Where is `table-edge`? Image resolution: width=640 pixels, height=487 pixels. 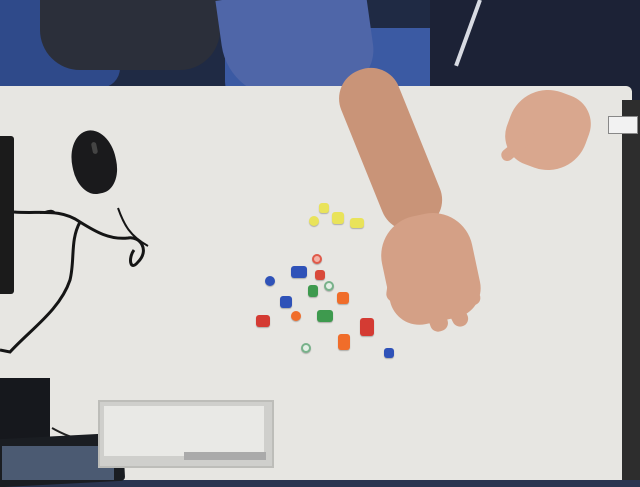 table-edge is located at coordinates (631, 290).